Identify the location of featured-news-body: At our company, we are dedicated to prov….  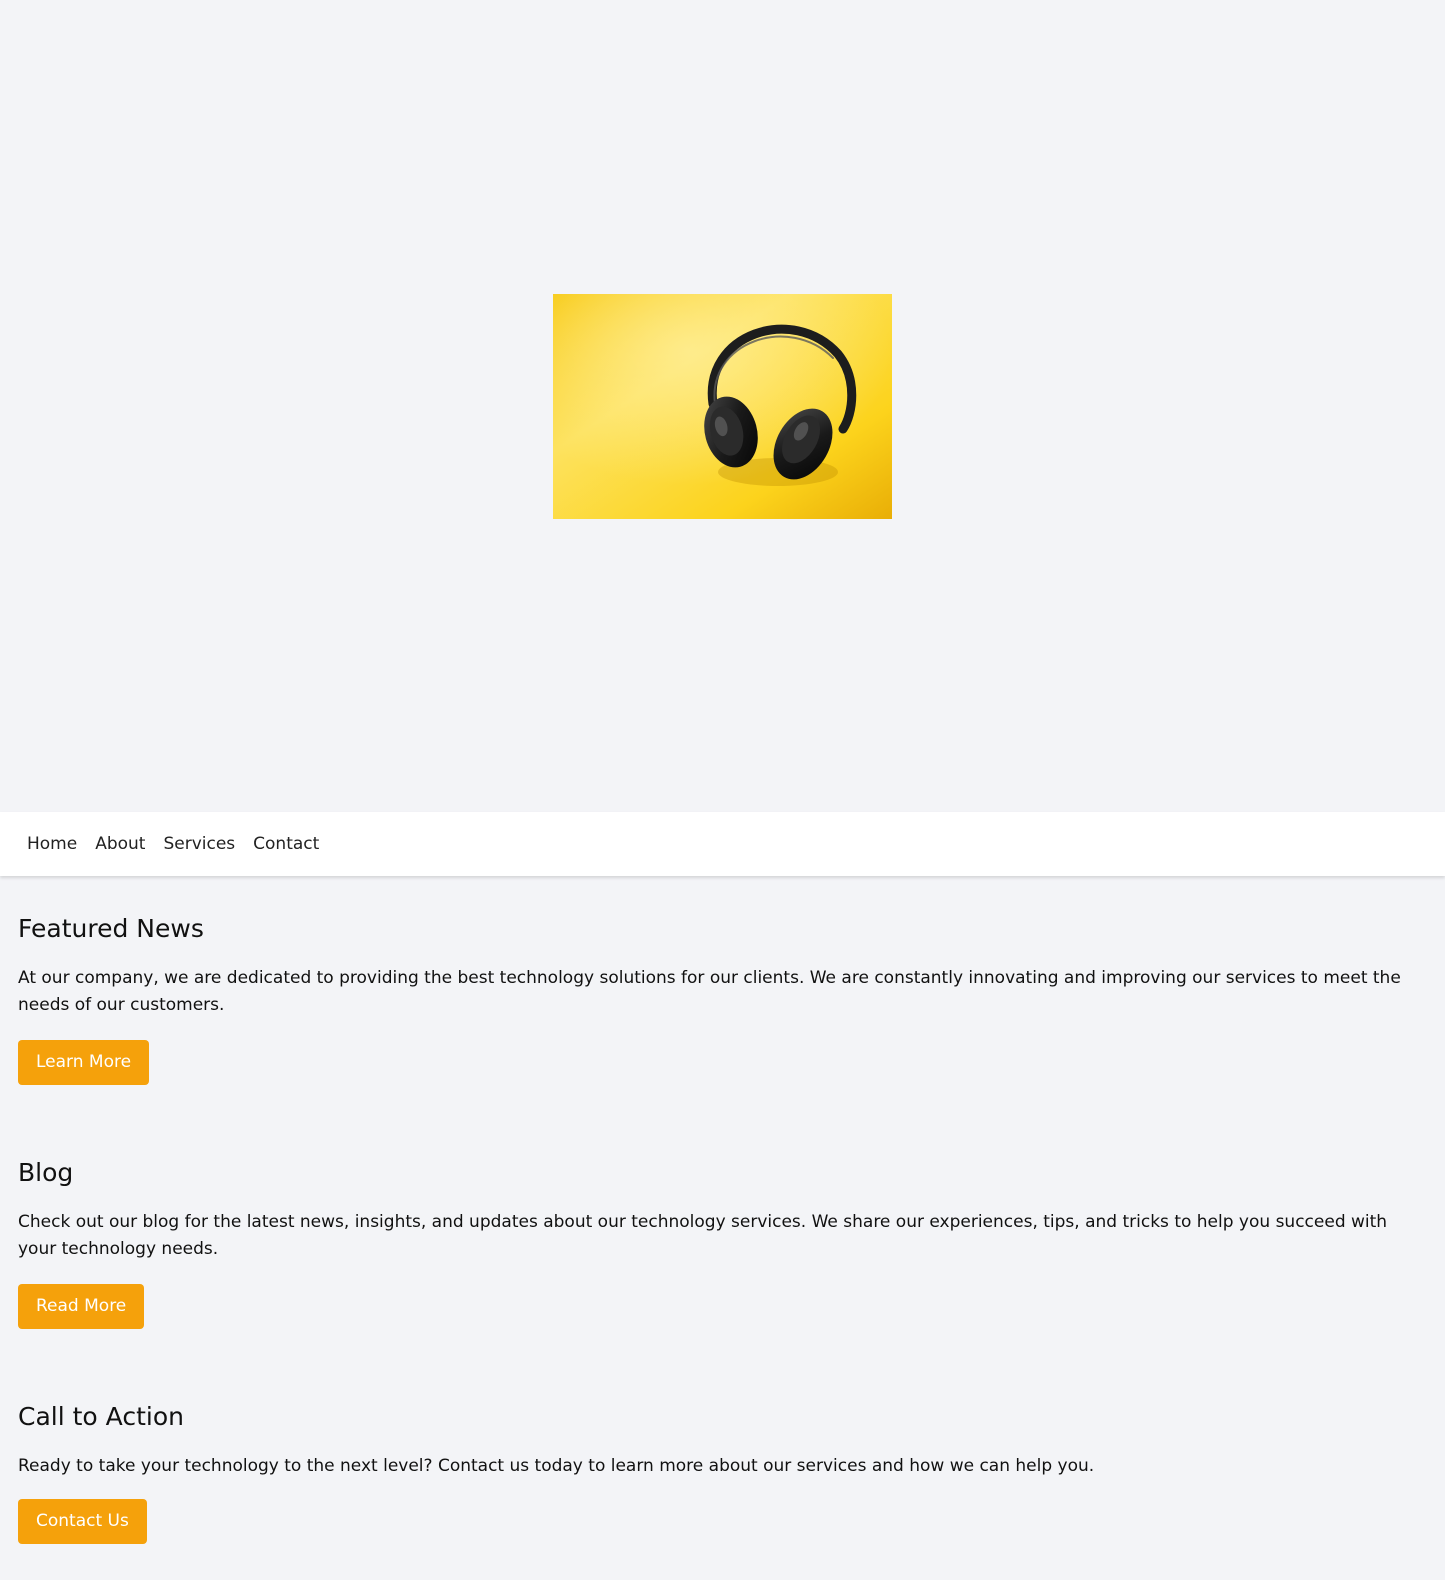
(709, 991).